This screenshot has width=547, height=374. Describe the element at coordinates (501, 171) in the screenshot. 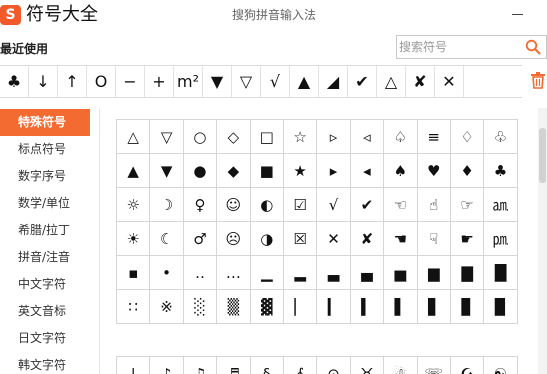

I see `symbol-cell: ♣` at that location.